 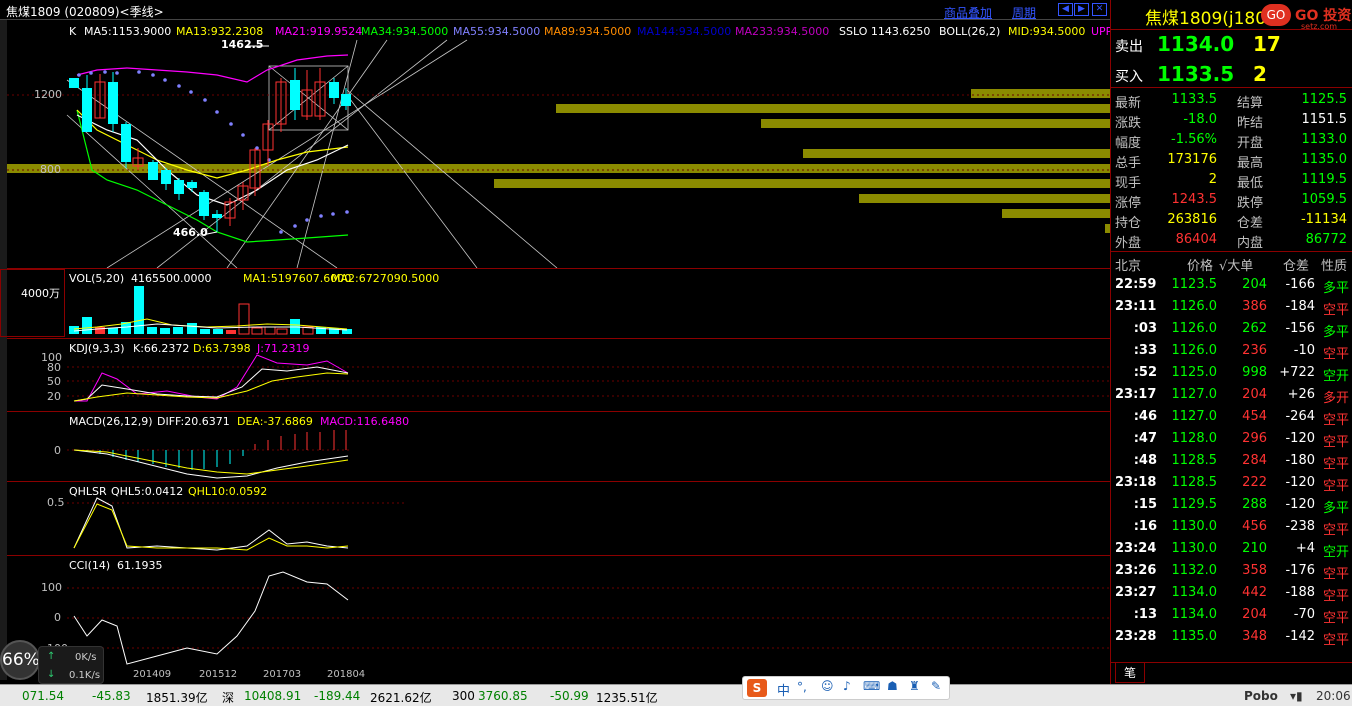 What do you see at coordinates (1231, 527) in the screenshot?
I see `trade-row: :16 1130.0 456 -238 空平` at bounding box center [1231, 527].